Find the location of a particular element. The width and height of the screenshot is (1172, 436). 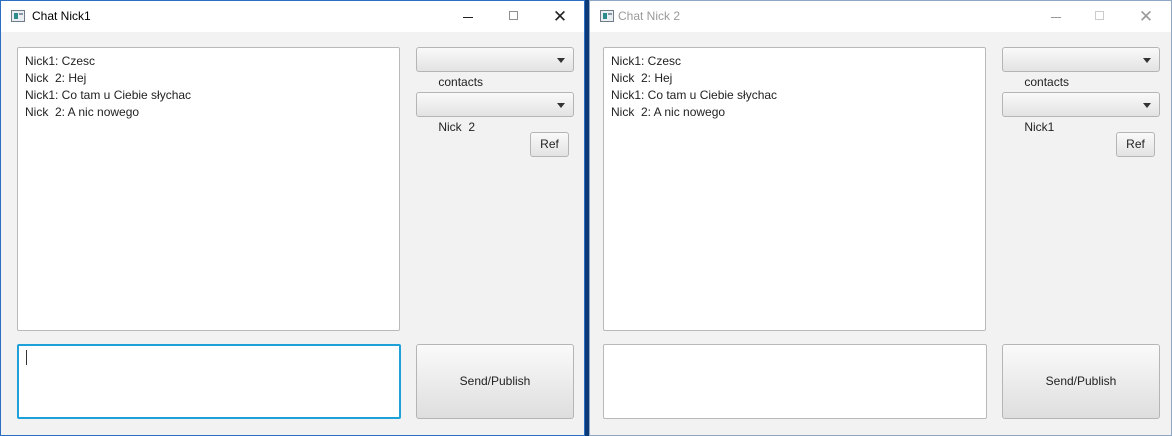

recipient-dropdown: Nick 2 is located at coordinates (495, 113).